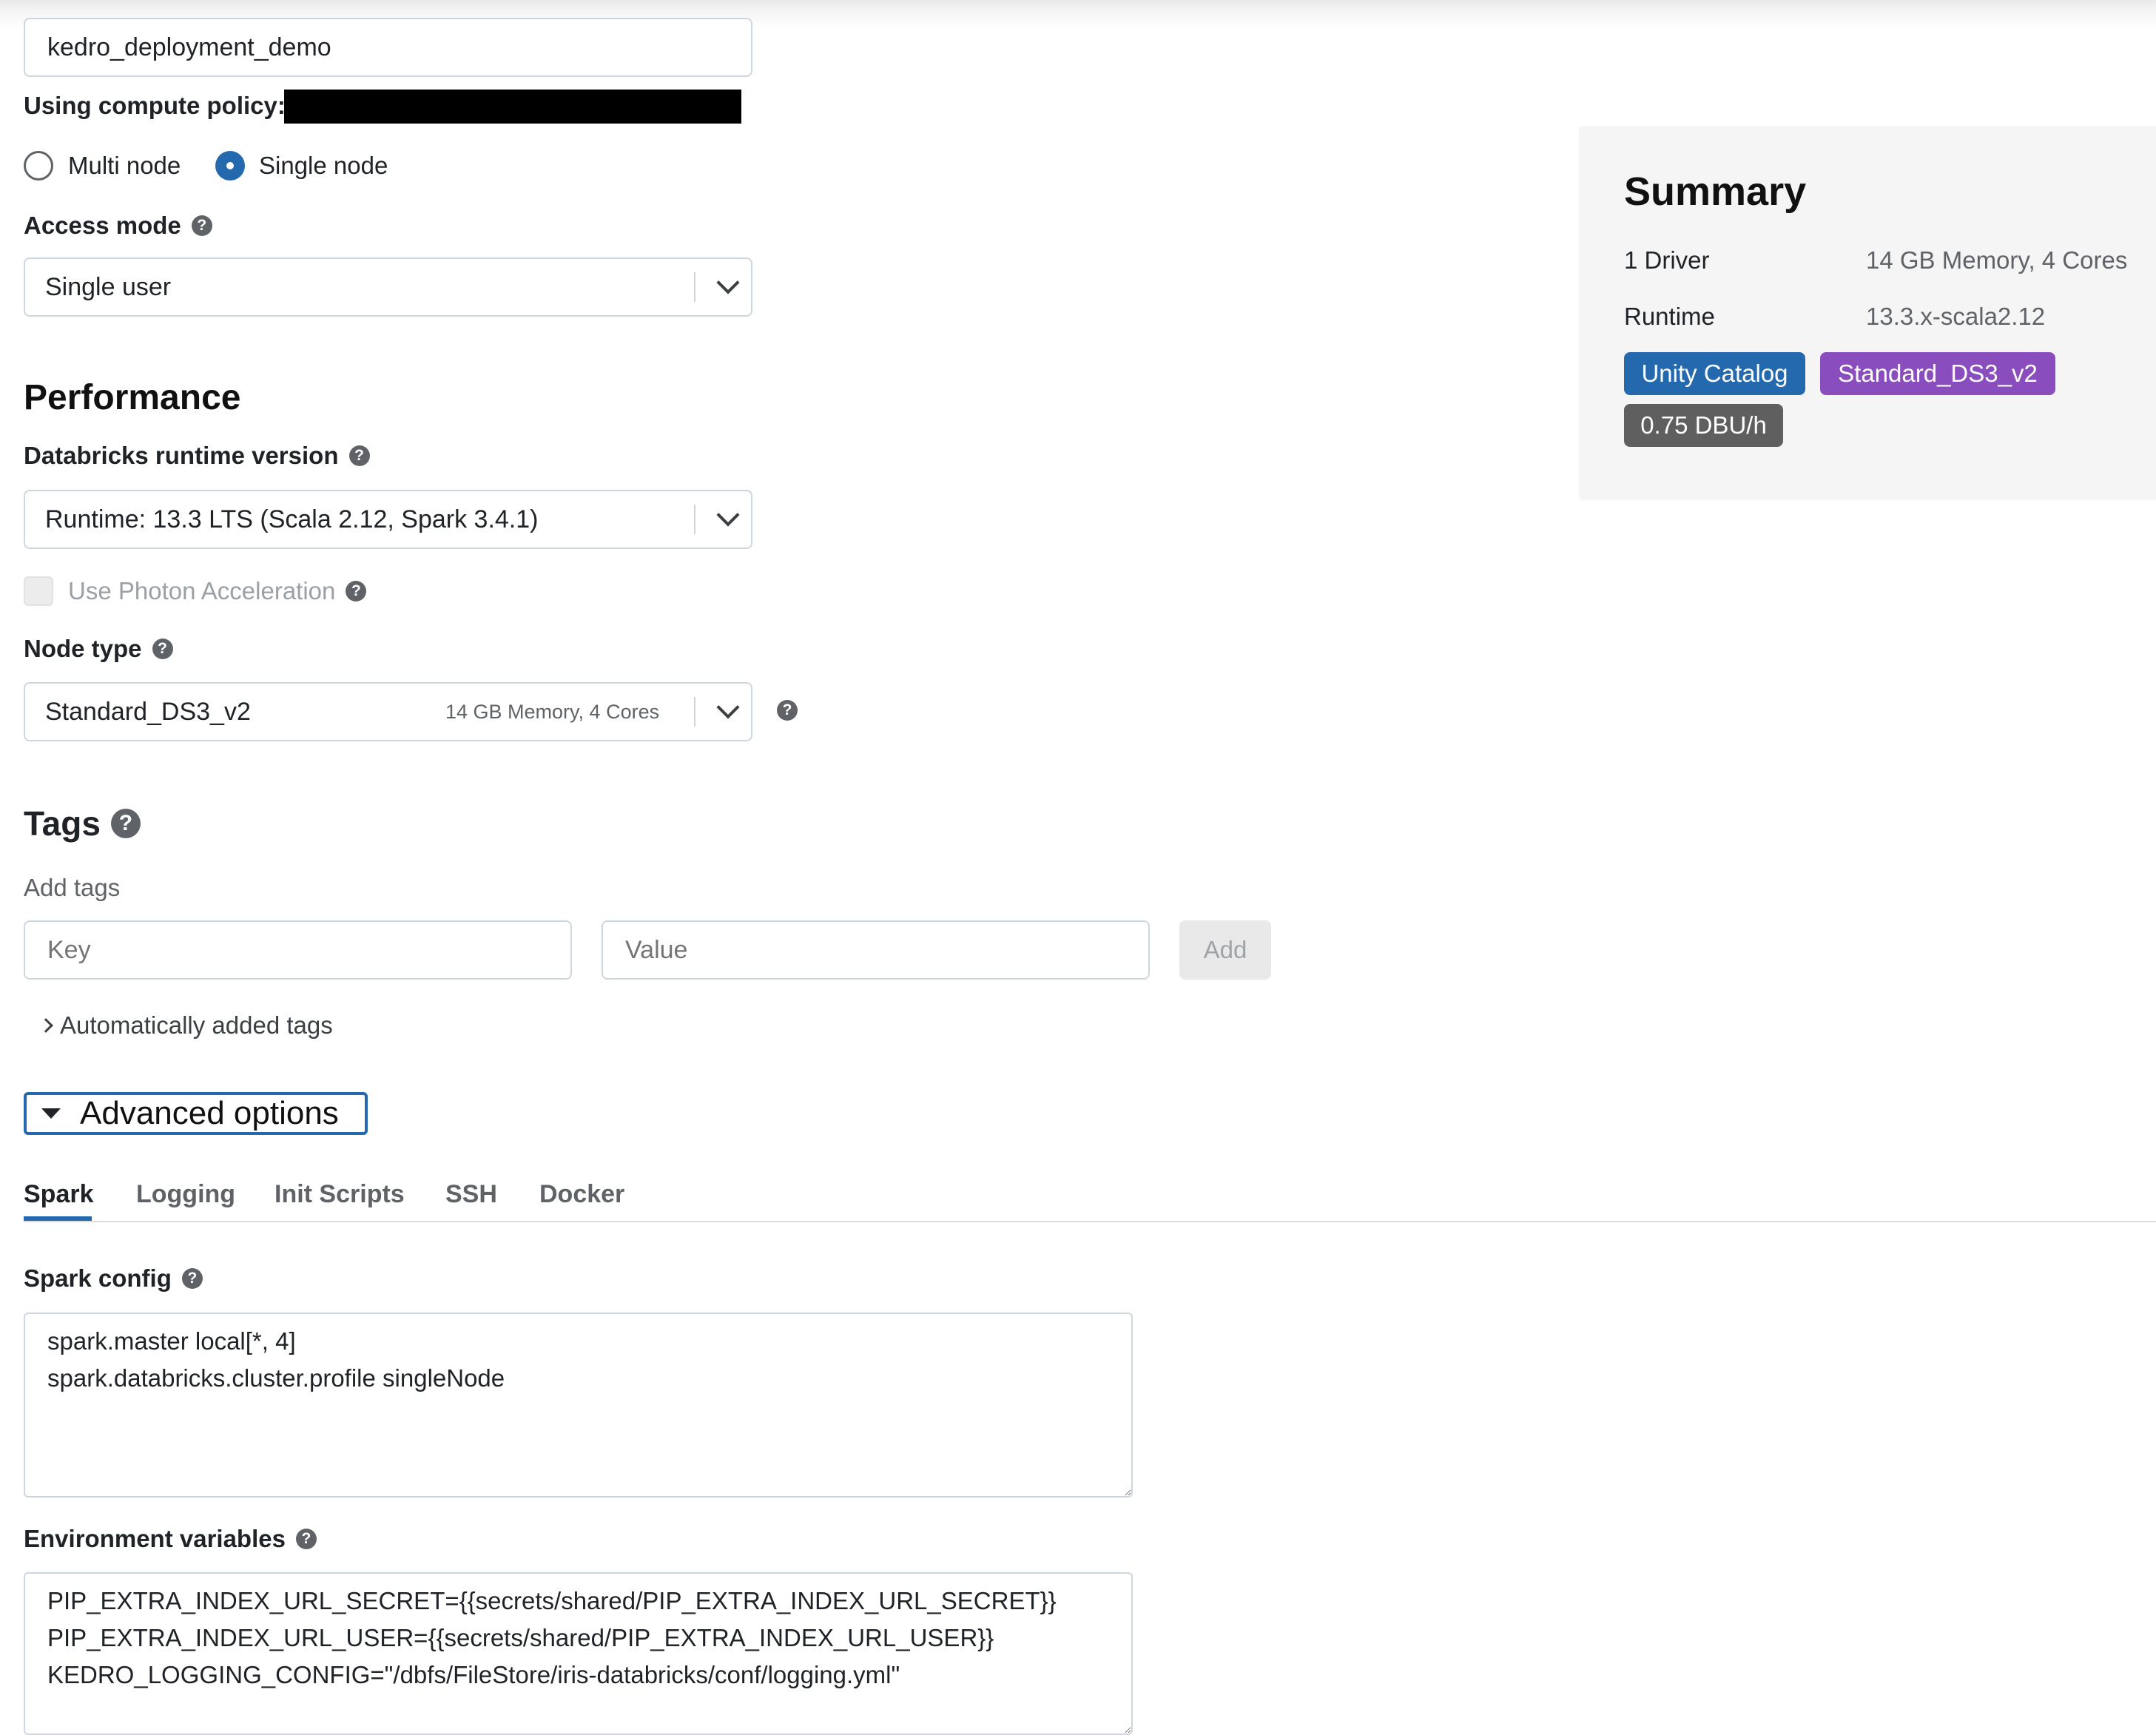 This screenshot has height=1735, width=2156. Describe the element at coordinates (1997, 260) in the screenshot. I see `summary-driver-value: 14 GB Memory, 4 Cores` at that location.